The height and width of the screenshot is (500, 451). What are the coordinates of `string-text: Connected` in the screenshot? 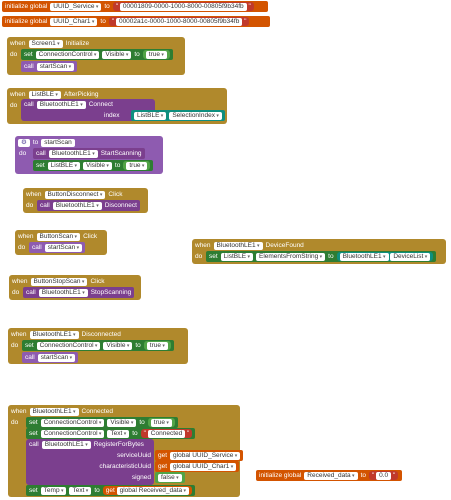 It's located at (166, 434).